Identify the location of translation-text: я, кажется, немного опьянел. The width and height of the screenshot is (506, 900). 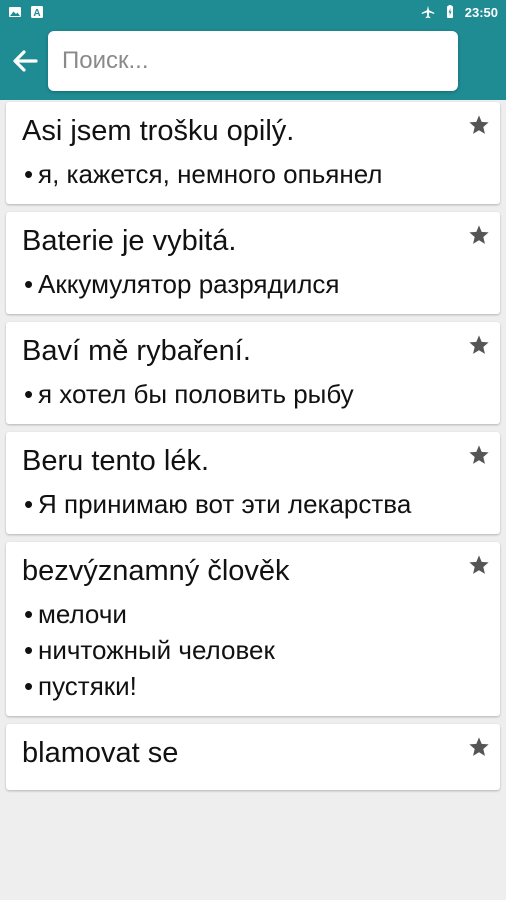
(210, 174).